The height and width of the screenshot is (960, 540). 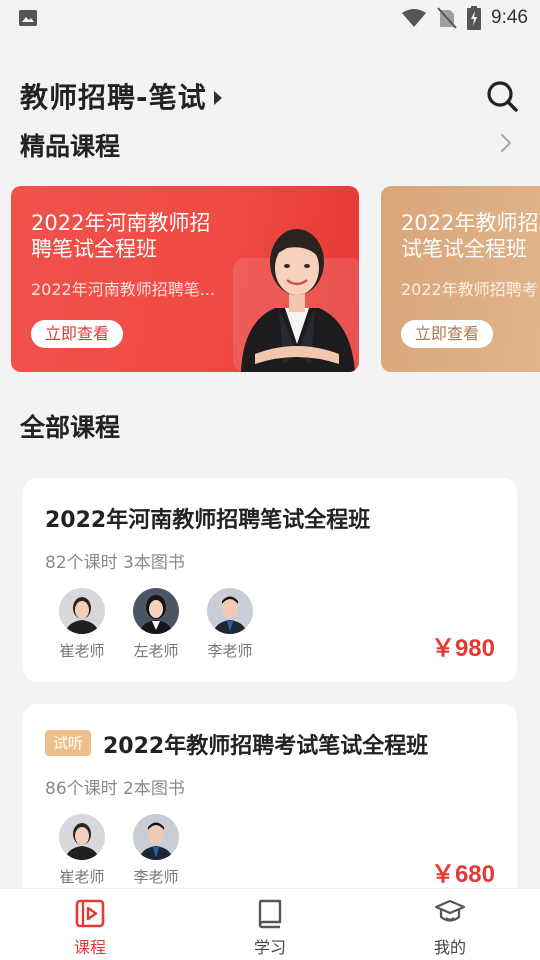 I want to click on featured-banner: 2022年河南教师招聘笔试全程班 2022年河南教师招聘笔... 立即查看, so click(x=185, y=279).